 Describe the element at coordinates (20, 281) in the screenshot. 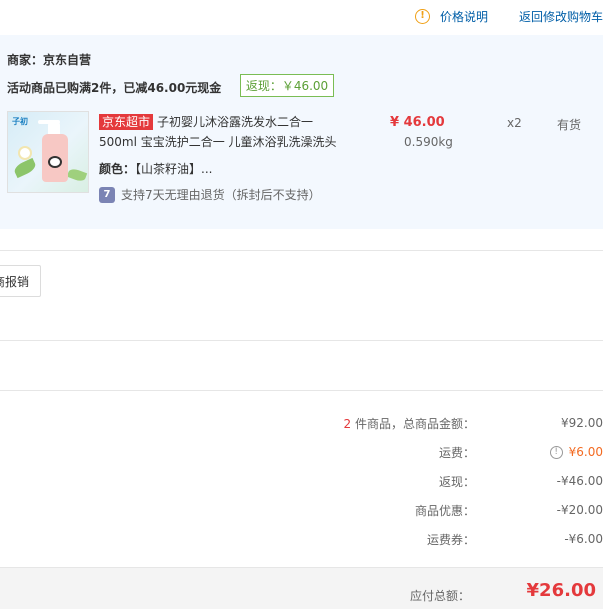

I see `reimbursement-button: 商报销` at that location.